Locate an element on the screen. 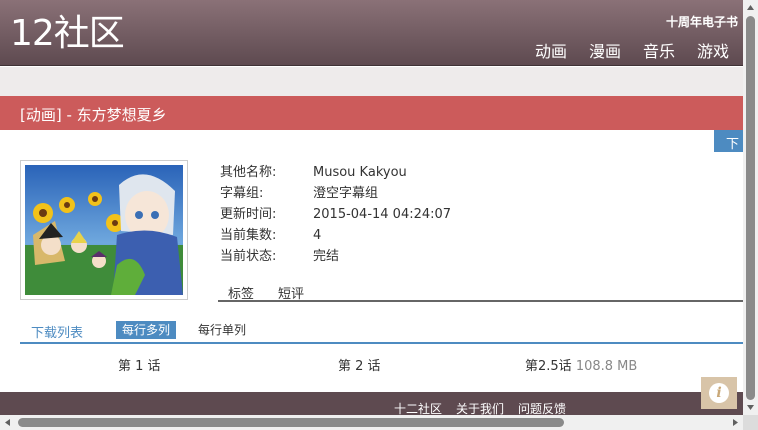  footer-links: 十二社区 关于我们 问题反馈 is located at coordinates (480, 407).